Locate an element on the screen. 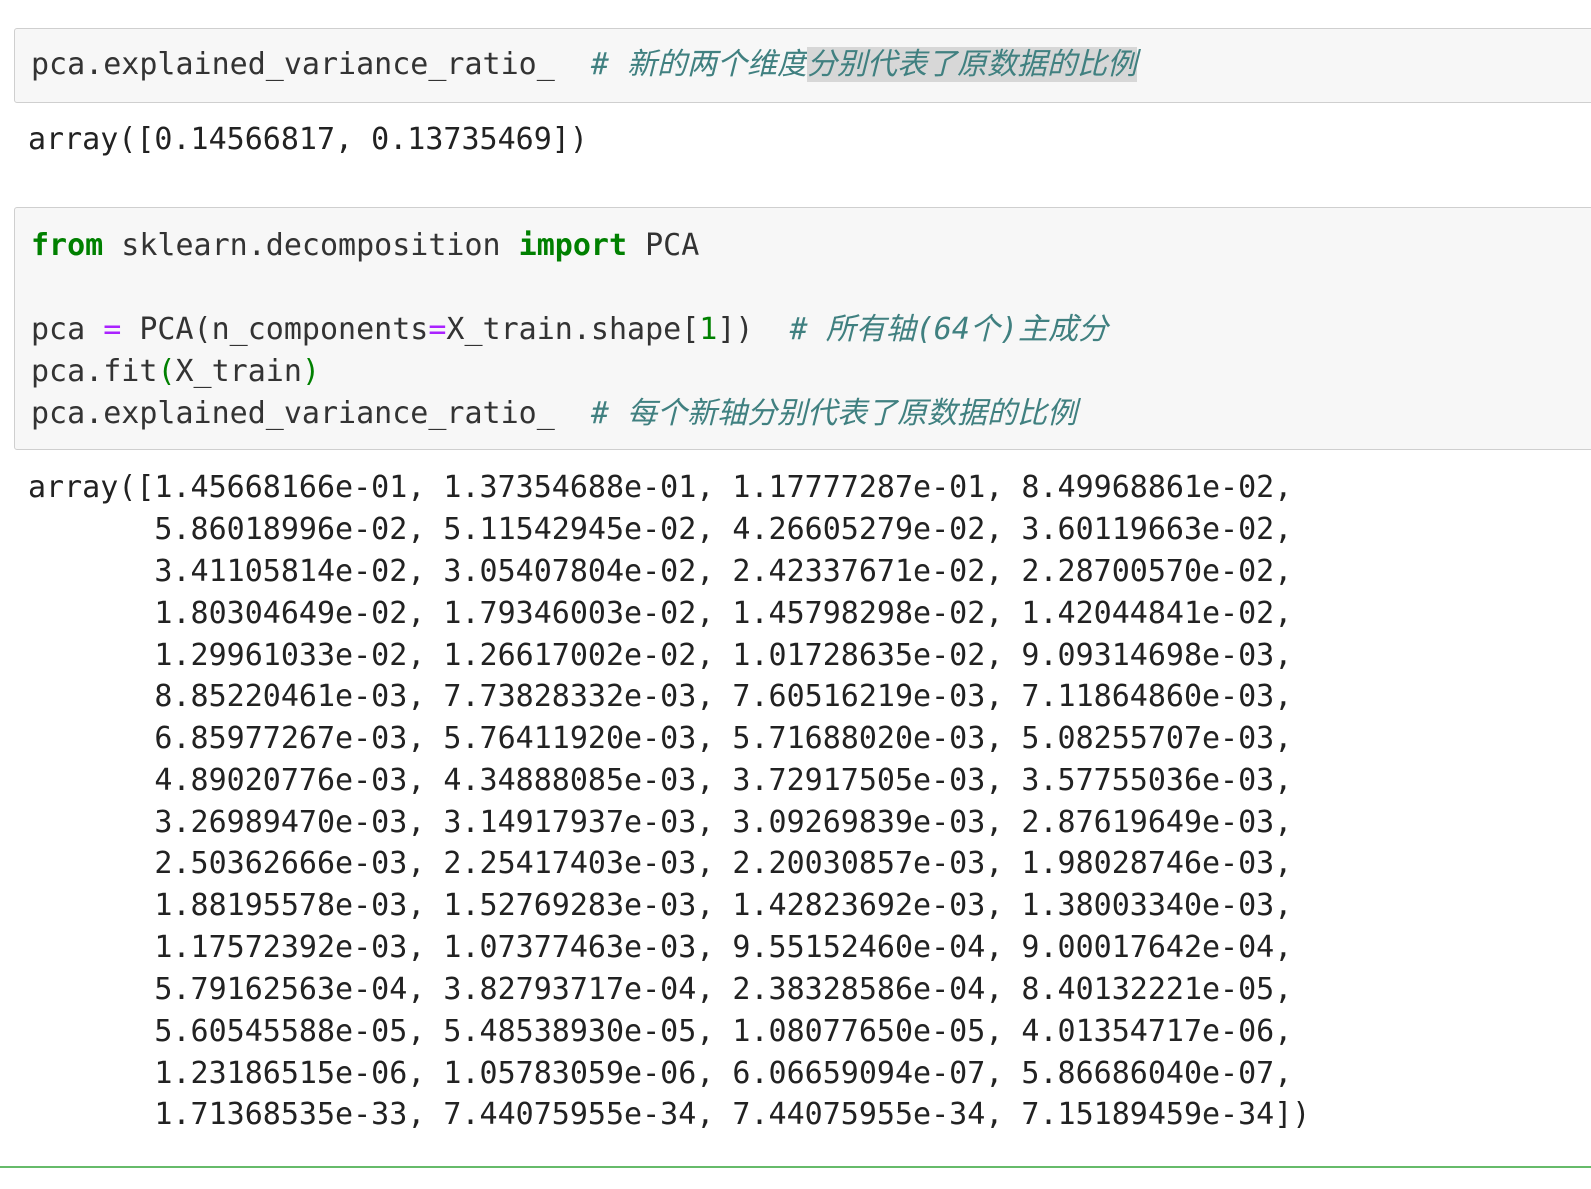 Image resolution: width=1591 pixels, height=1189 pixels. comment: # 每个新轴分别代表了原数据的比例 is located at coordinates (834, 413).